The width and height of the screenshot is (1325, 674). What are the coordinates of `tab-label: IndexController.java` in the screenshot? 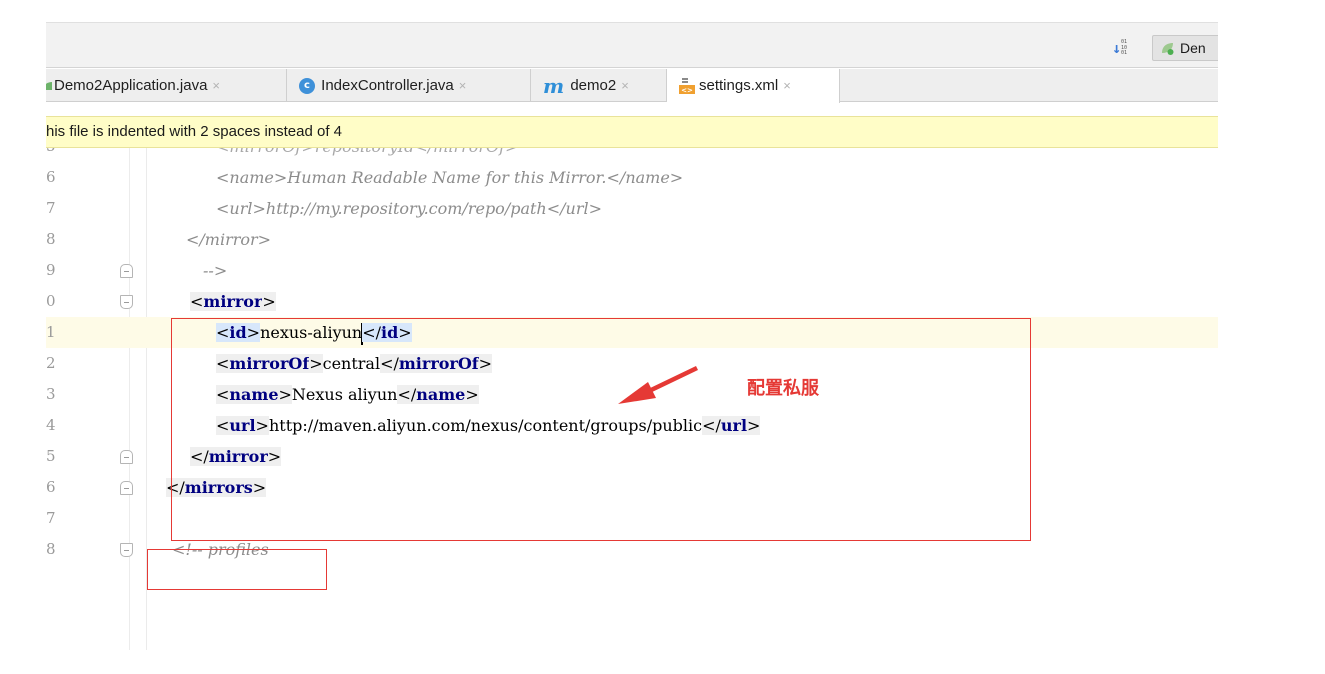 It's located at (387, 85).